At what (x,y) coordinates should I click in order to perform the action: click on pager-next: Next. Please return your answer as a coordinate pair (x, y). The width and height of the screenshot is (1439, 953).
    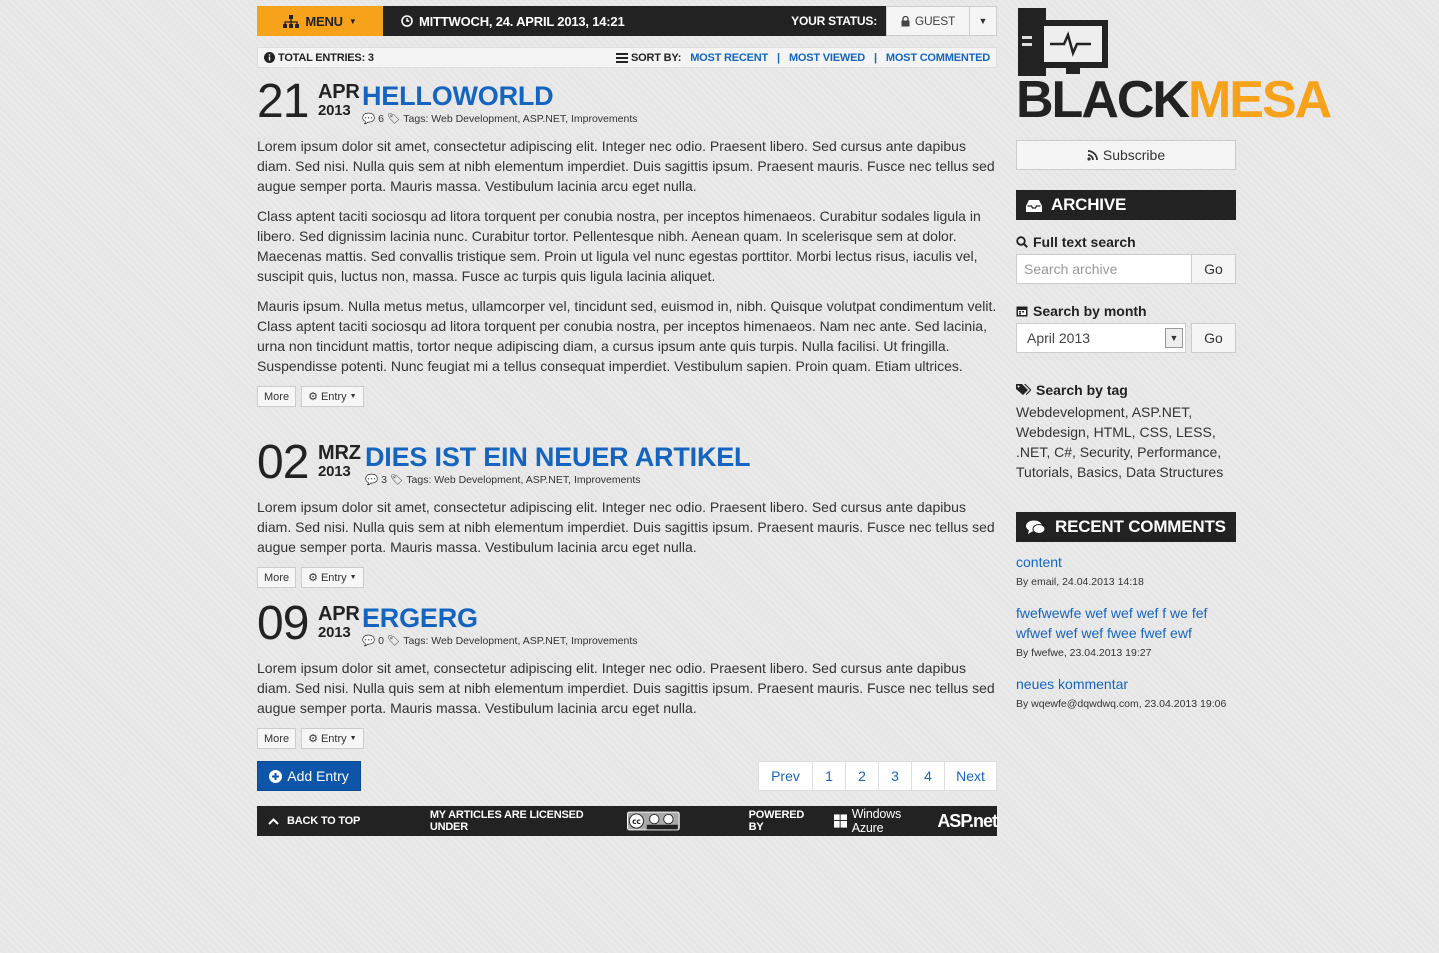
    Looking at the image, I should click on (971, 776).